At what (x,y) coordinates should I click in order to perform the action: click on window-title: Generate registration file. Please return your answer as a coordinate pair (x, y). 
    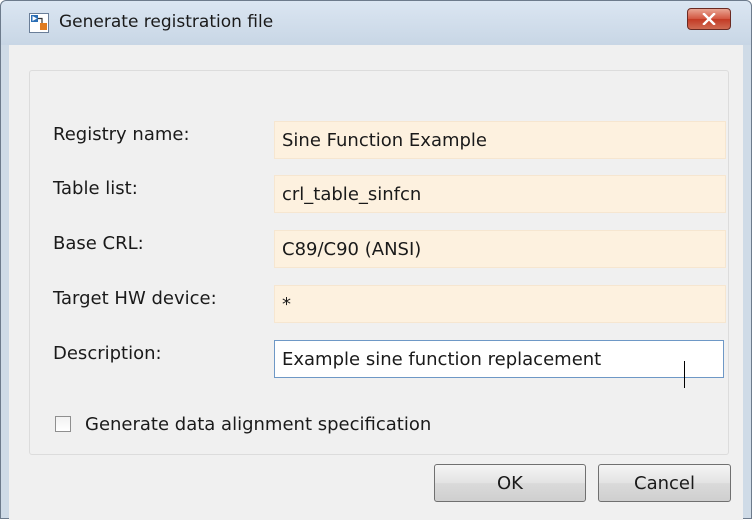
    Looking at the image, I should click on (166, 22).